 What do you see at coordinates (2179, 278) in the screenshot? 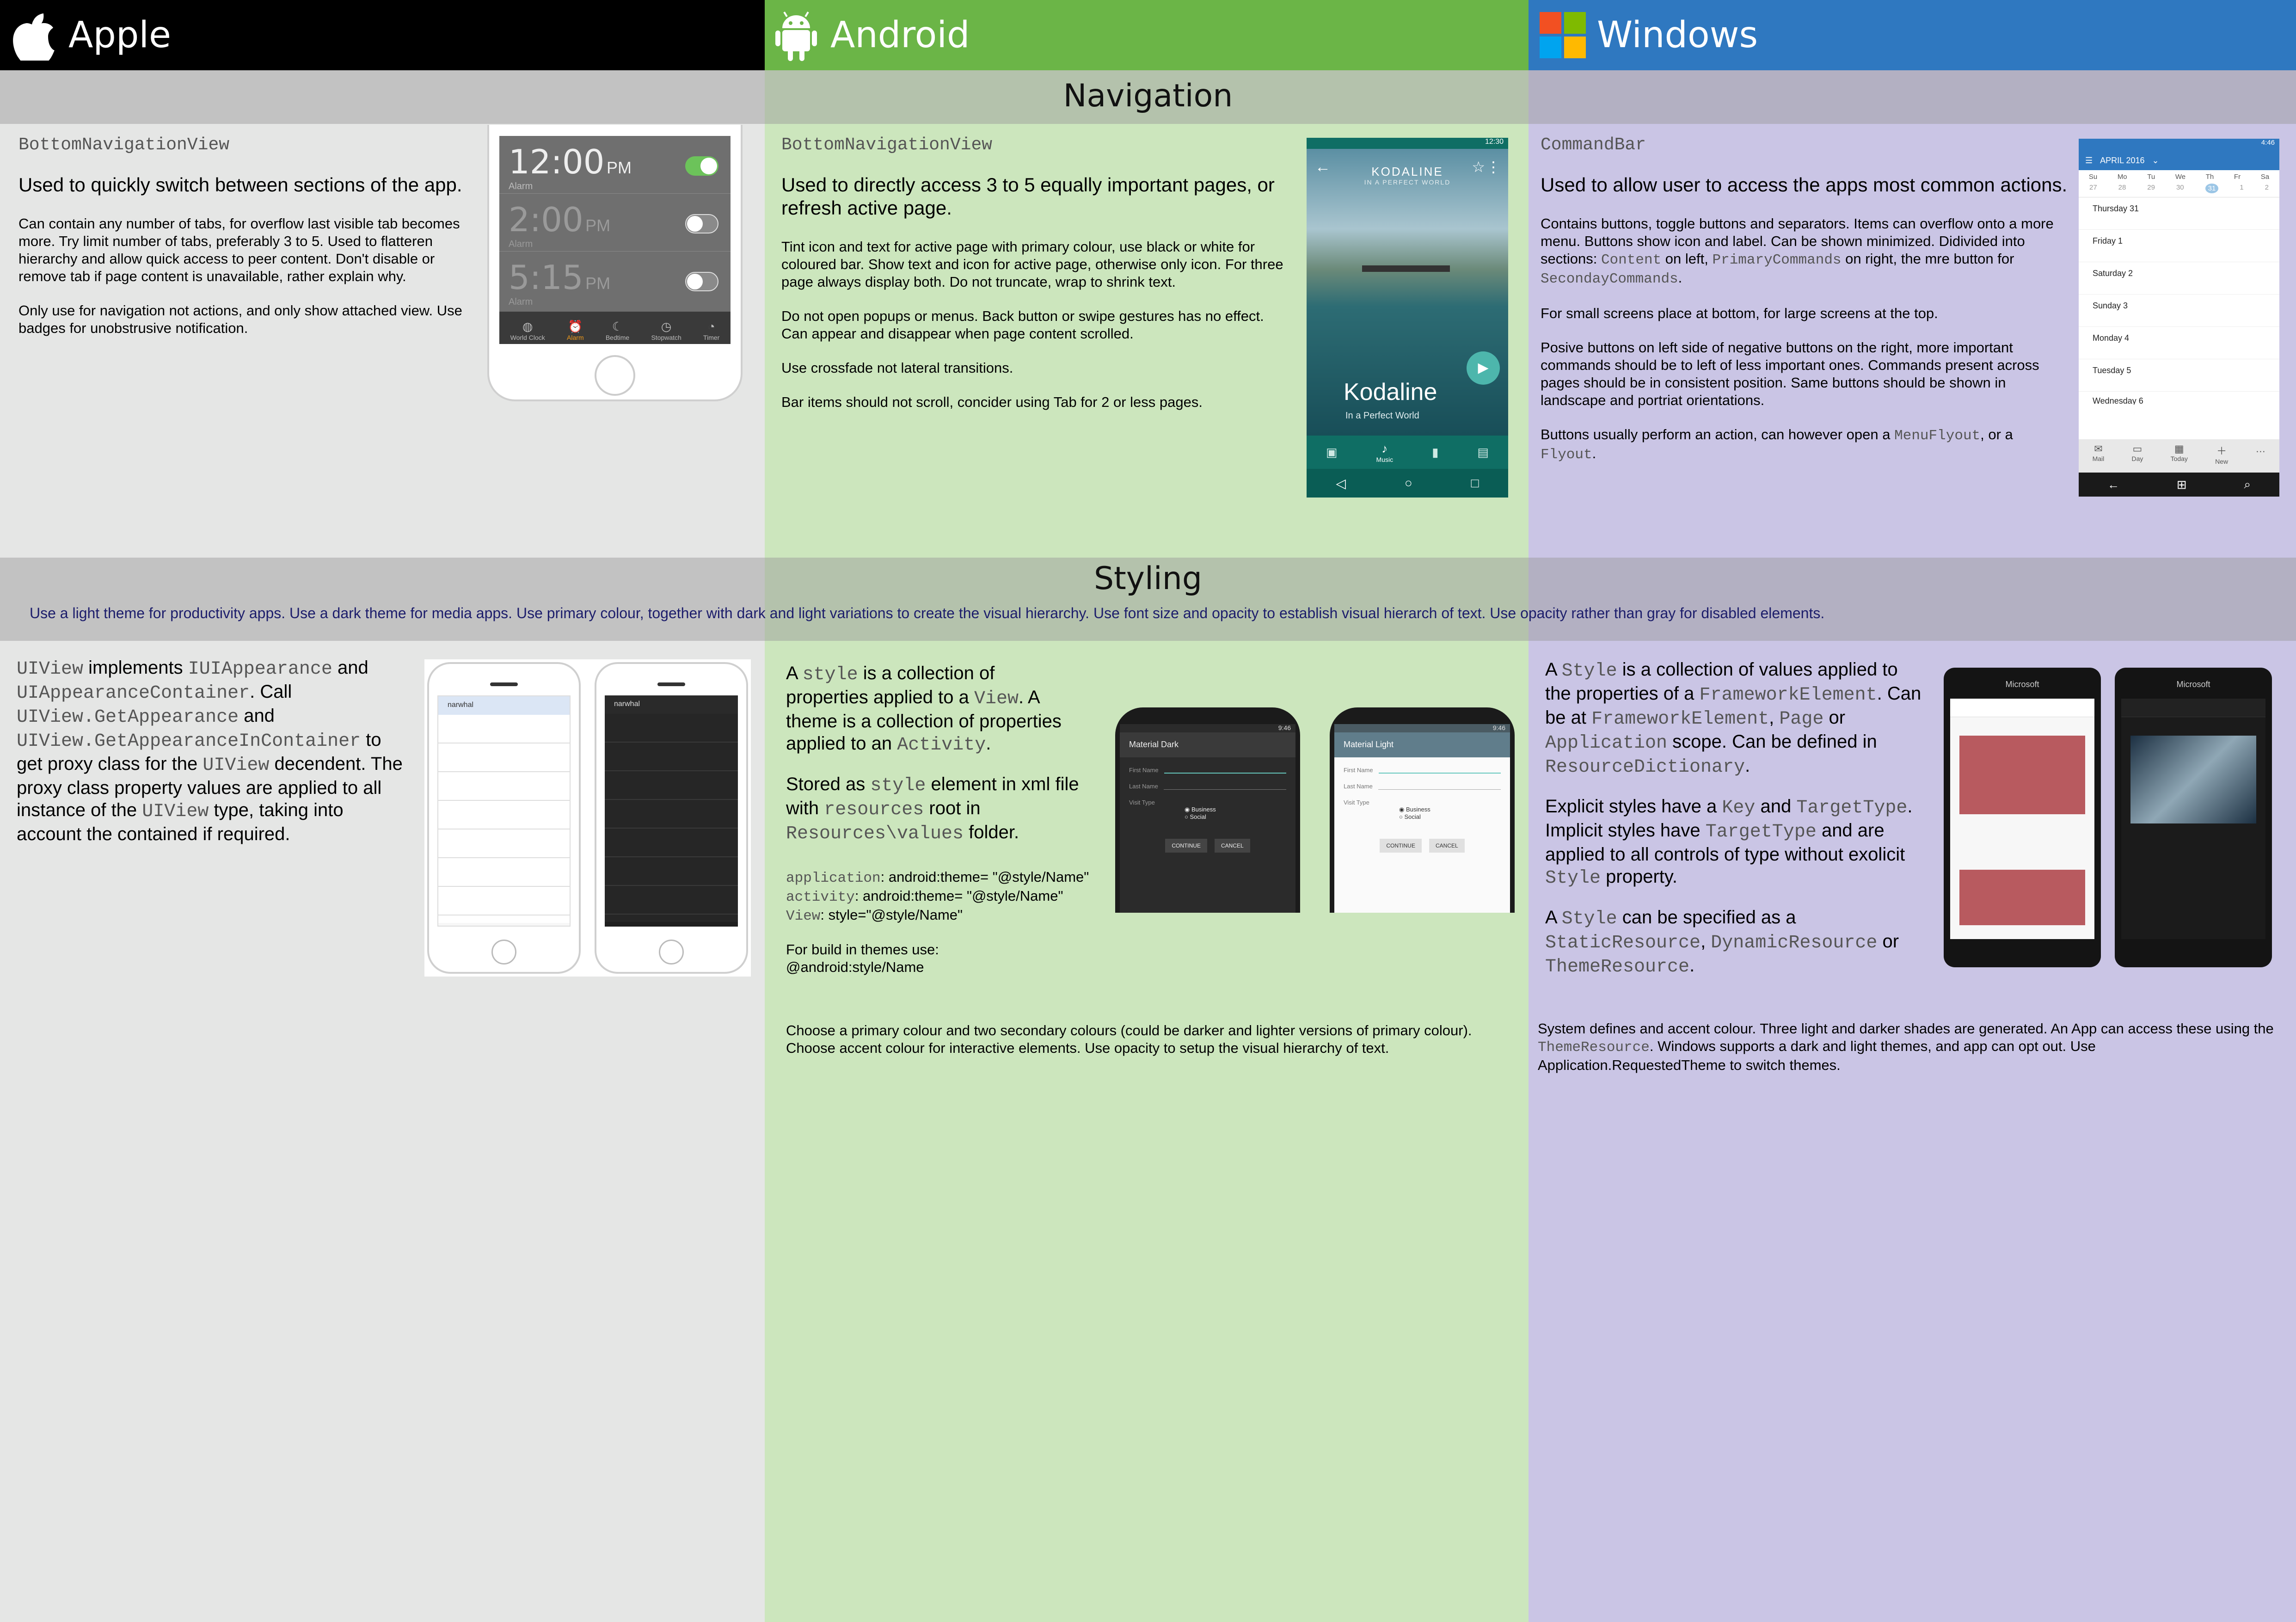
I see `list-item: Saturday 2` at bounding box center [2179, 278].